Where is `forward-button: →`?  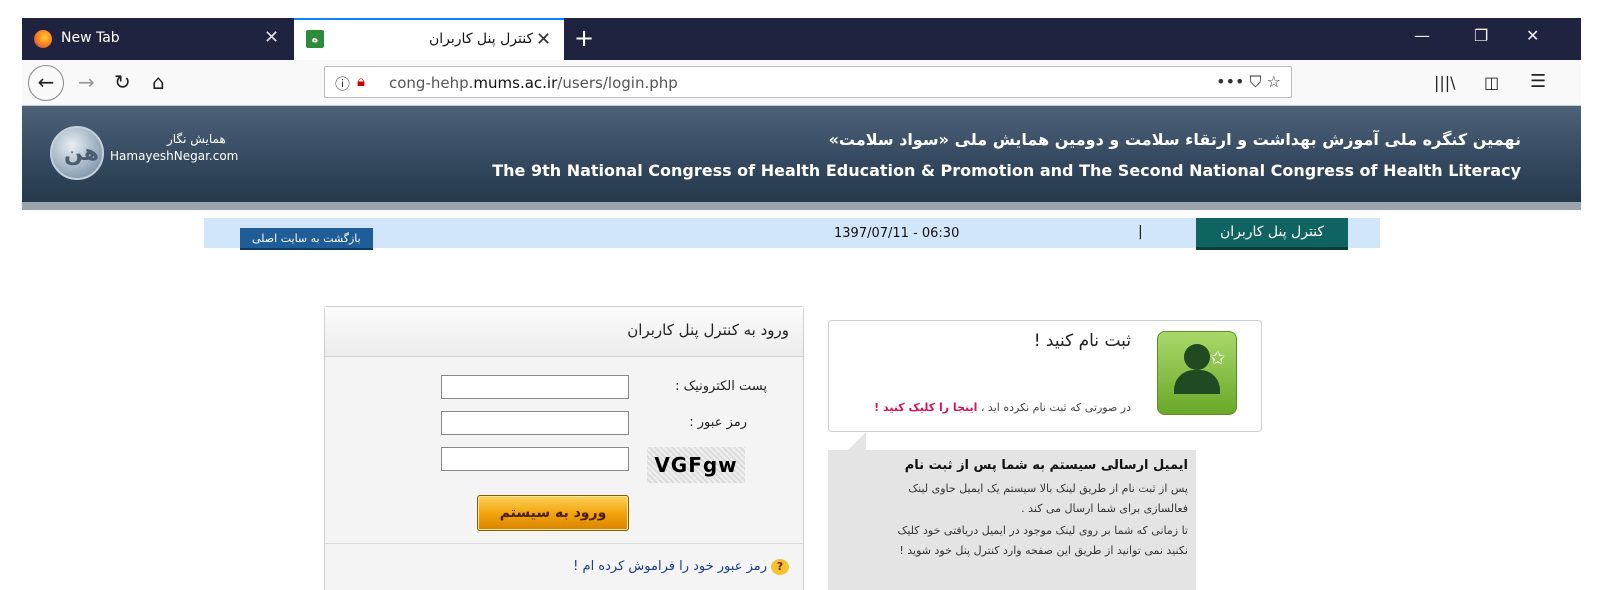
forward-button: → is located at coordinates (86, 82).